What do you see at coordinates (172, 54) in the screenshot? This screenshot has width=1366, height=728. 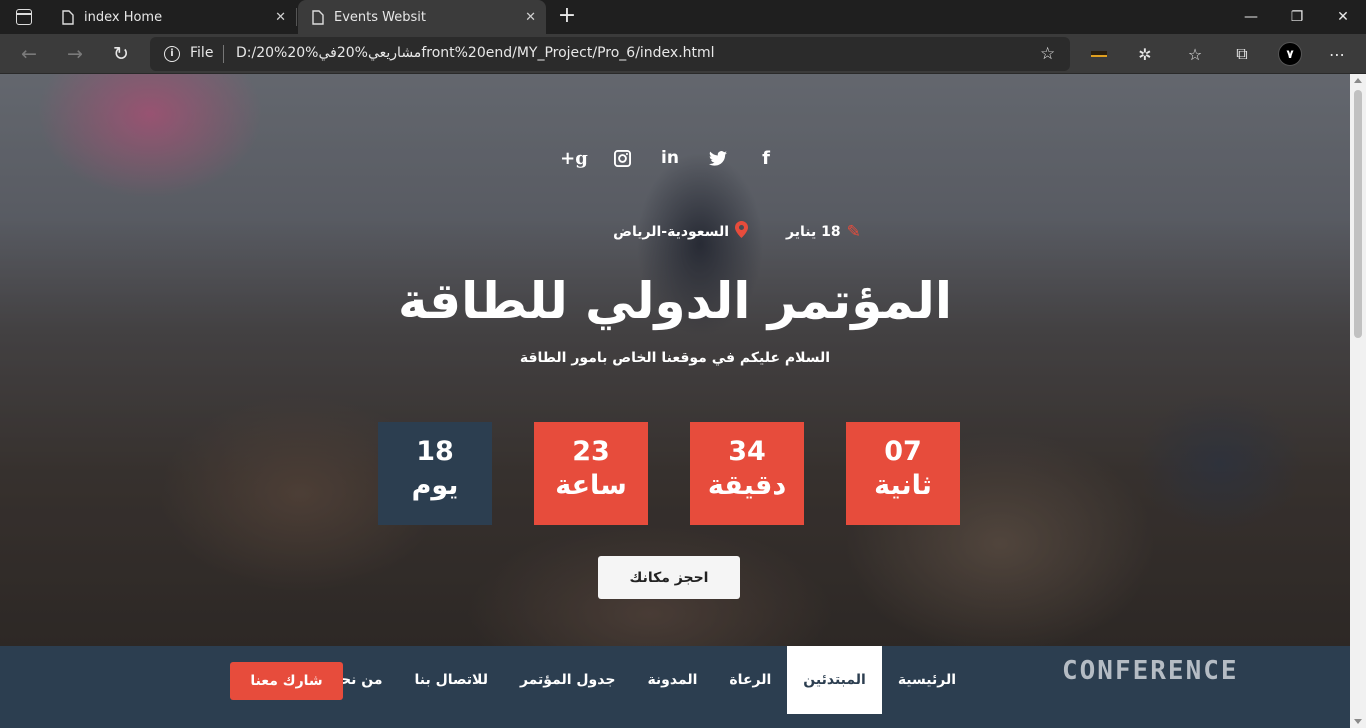 I see `info-icon: i` at bounding box center [172, 54].